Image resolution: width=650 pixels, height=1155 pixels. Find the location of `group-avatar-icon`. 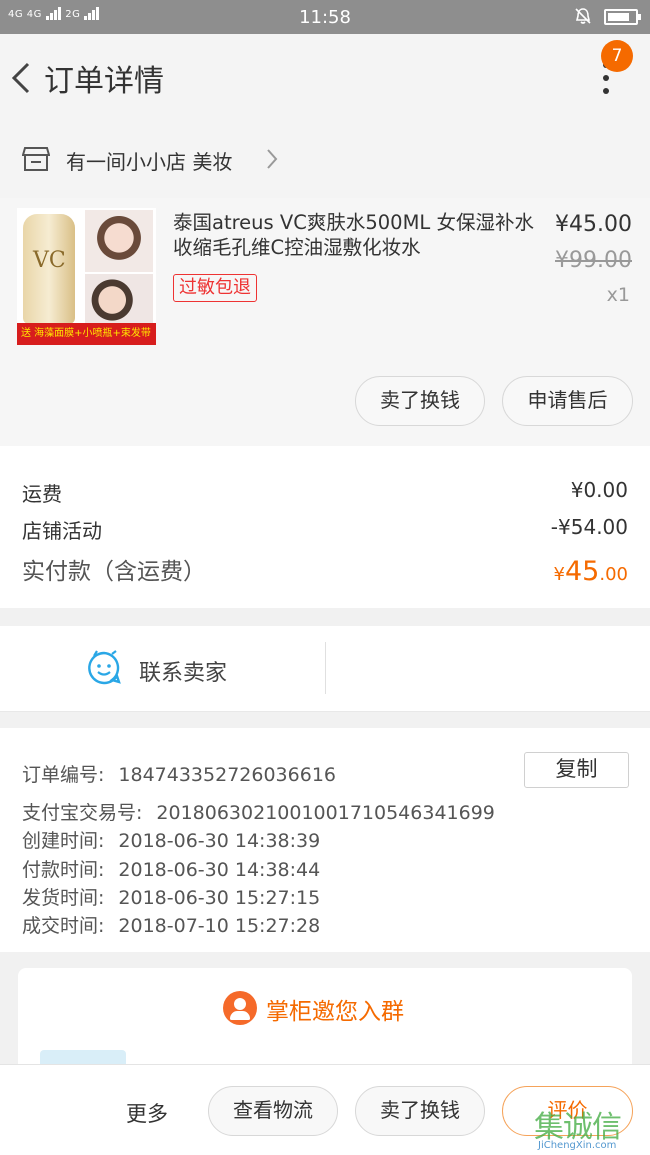

group-avatar-icon is located at coordinates (240, 1008).